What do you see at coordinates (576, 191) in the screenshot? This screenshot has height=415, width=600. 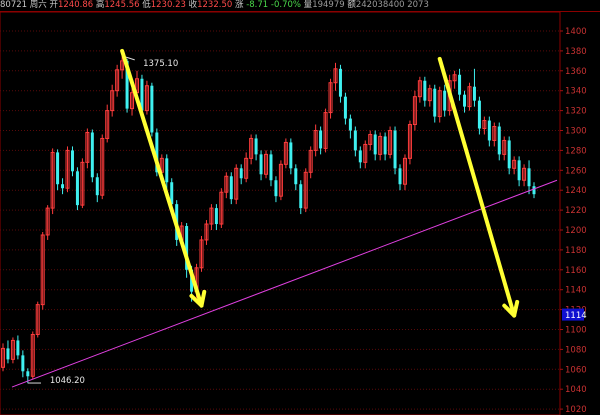 I see `y-tick-label: 1240` at bounding box center [576, 191].